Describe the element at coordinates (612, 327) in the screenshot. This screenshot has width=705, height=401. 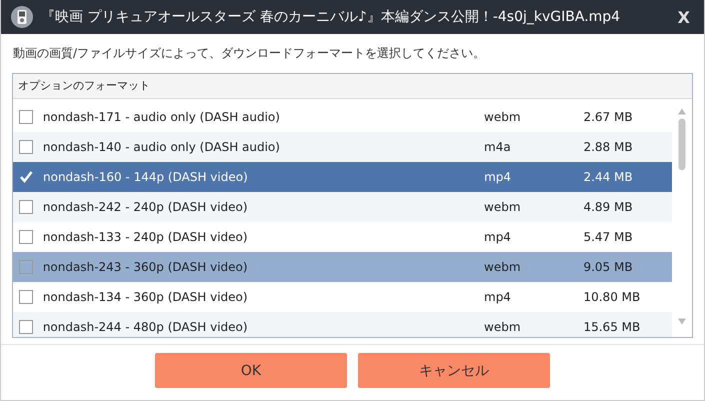
I see `file-size: 15.65 MB` at that location.